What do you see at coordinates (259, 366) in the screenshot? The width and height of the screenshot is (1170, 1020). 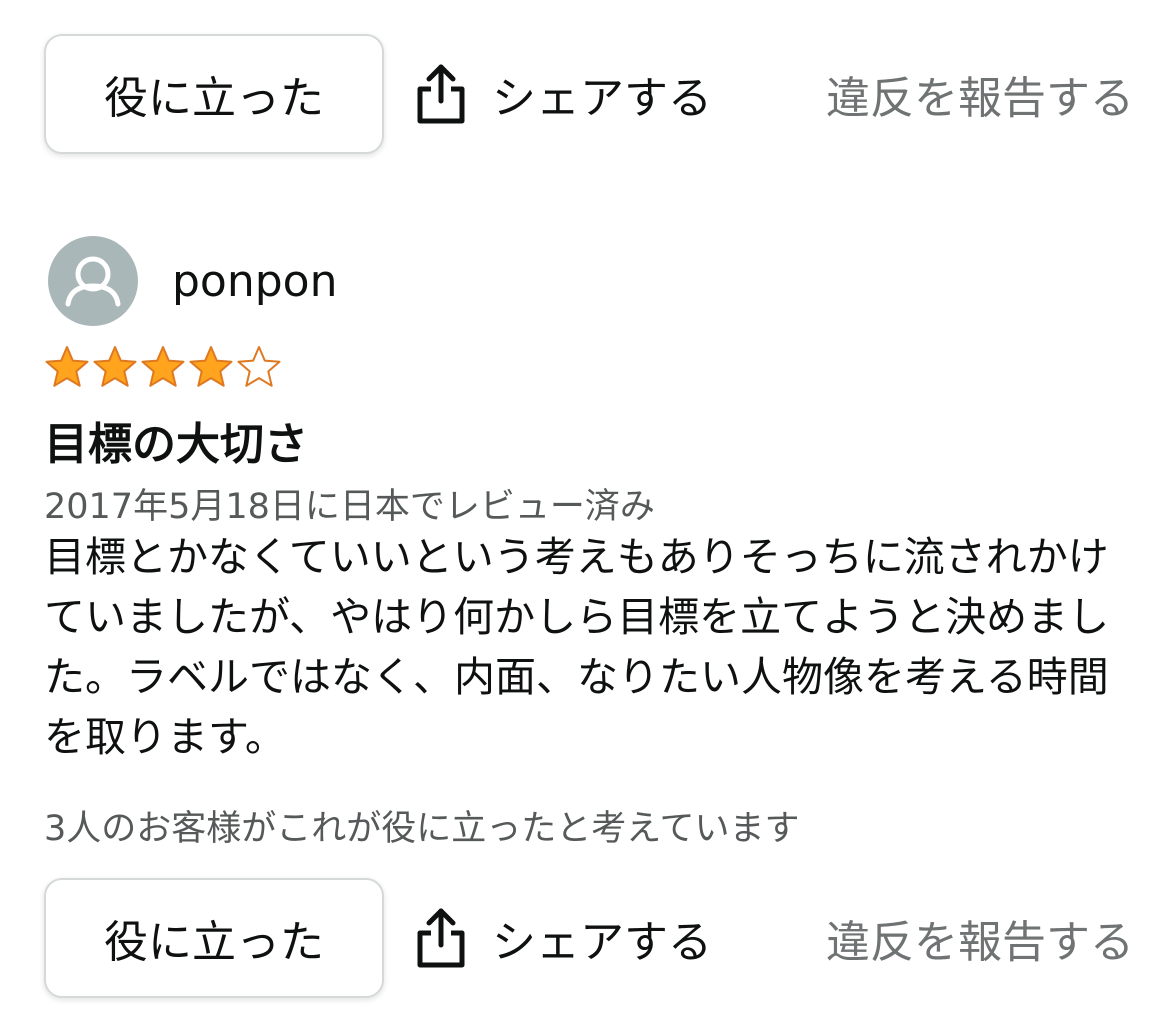 I see `star-empty-icon` at bounding box center [259, 366].